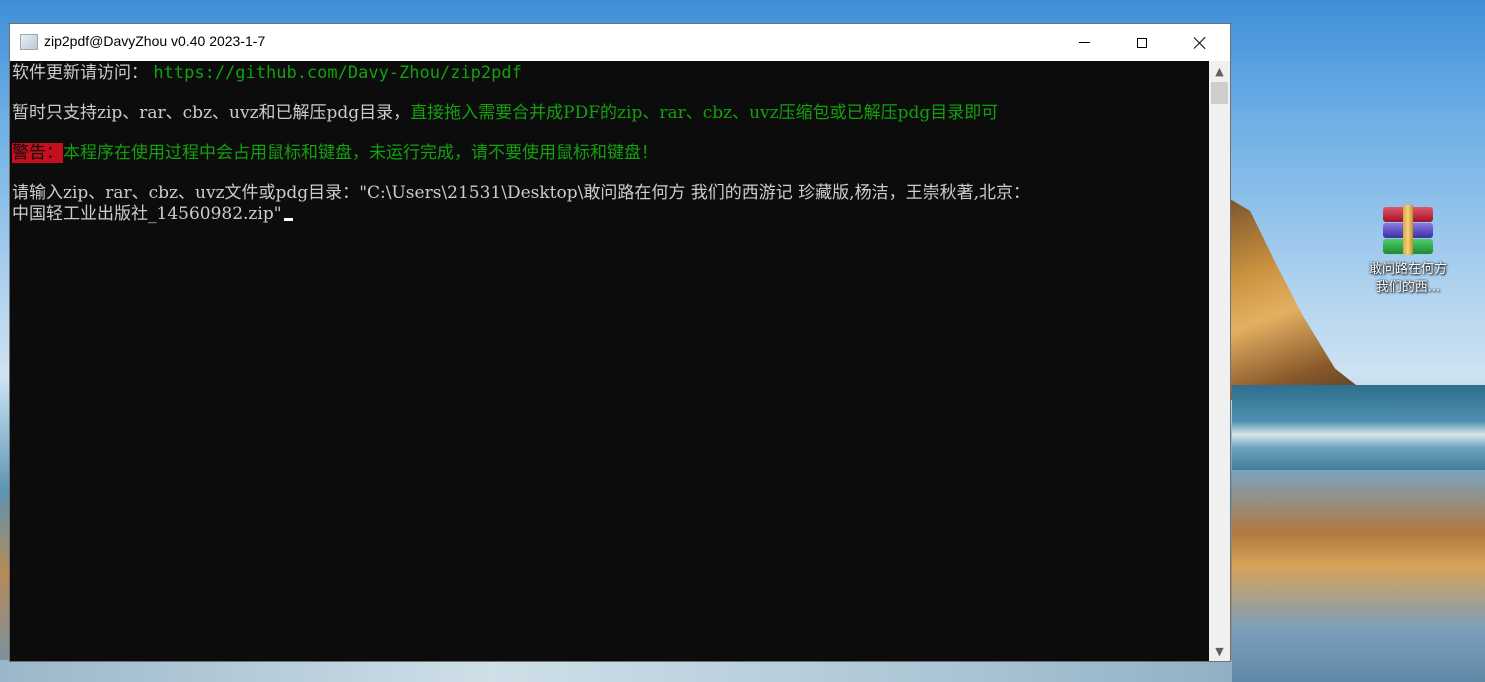 The height and width of the screenshot is (682, 1485). What do you see at coordinates (1408, 230) in the screenshot?
I see `winrar-archive-icon` at bounding box center [1408, 230].